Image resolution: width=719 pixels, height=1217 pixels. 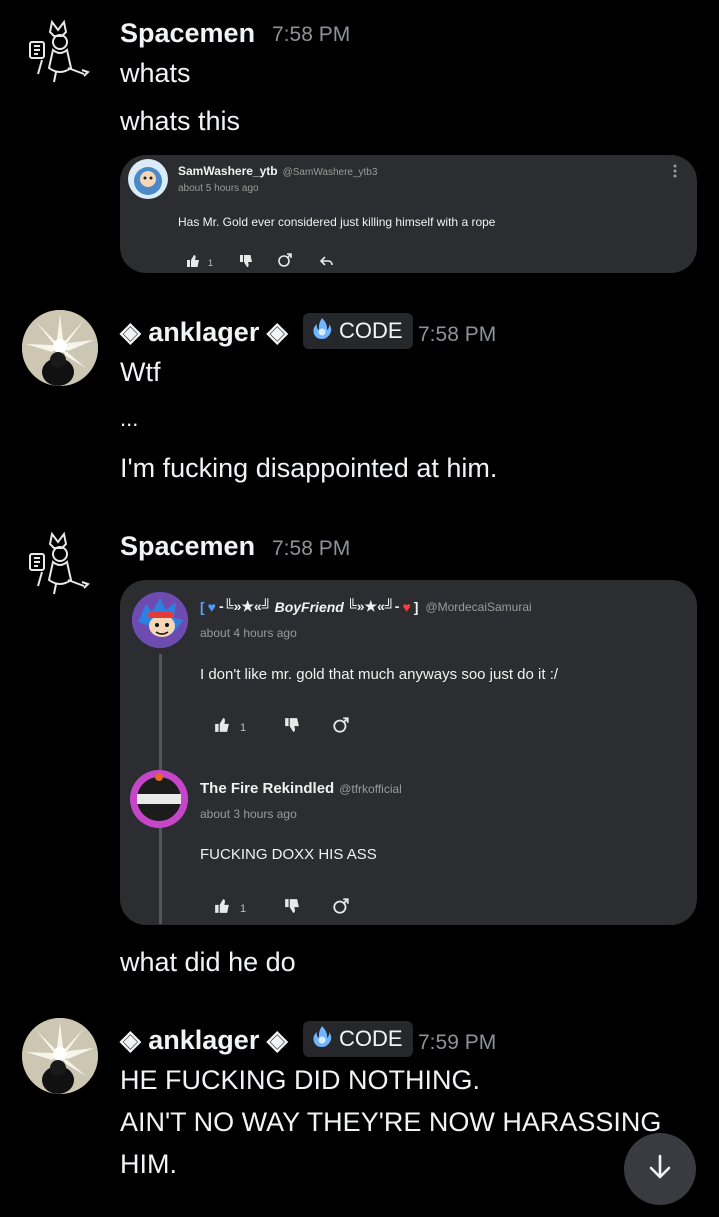 What do you see at coordinates (267, 788) in the screenshot?
I see `commenter-name: The Fire Rekindled` at bounding box center [267, 788].